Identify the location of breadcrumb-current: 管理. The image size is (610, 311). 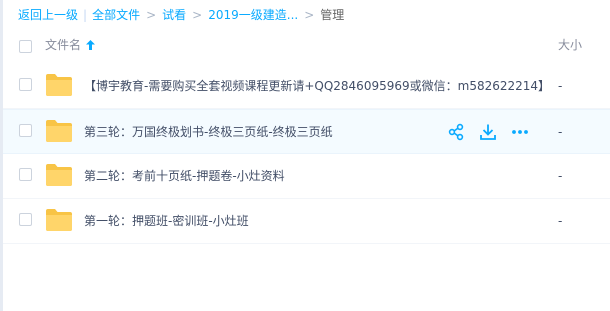
(332, 15).